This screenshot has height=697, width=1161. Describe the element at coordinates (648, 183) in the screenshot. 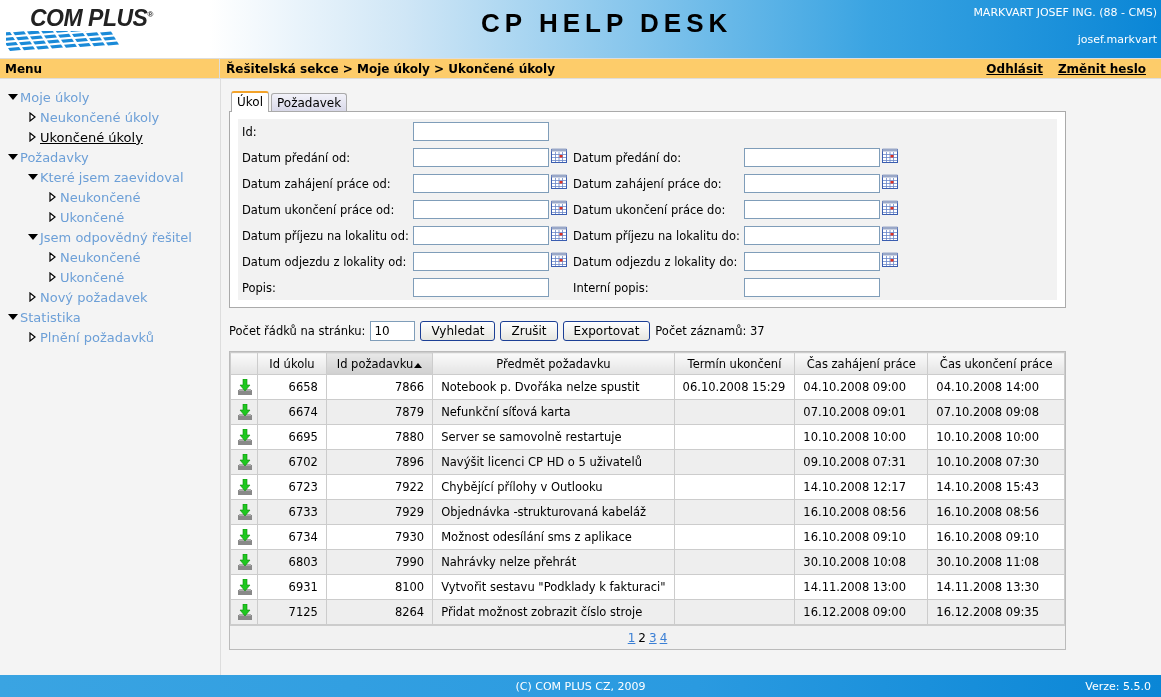

I see `field-label: Datum zahájení práce do:` at that location.